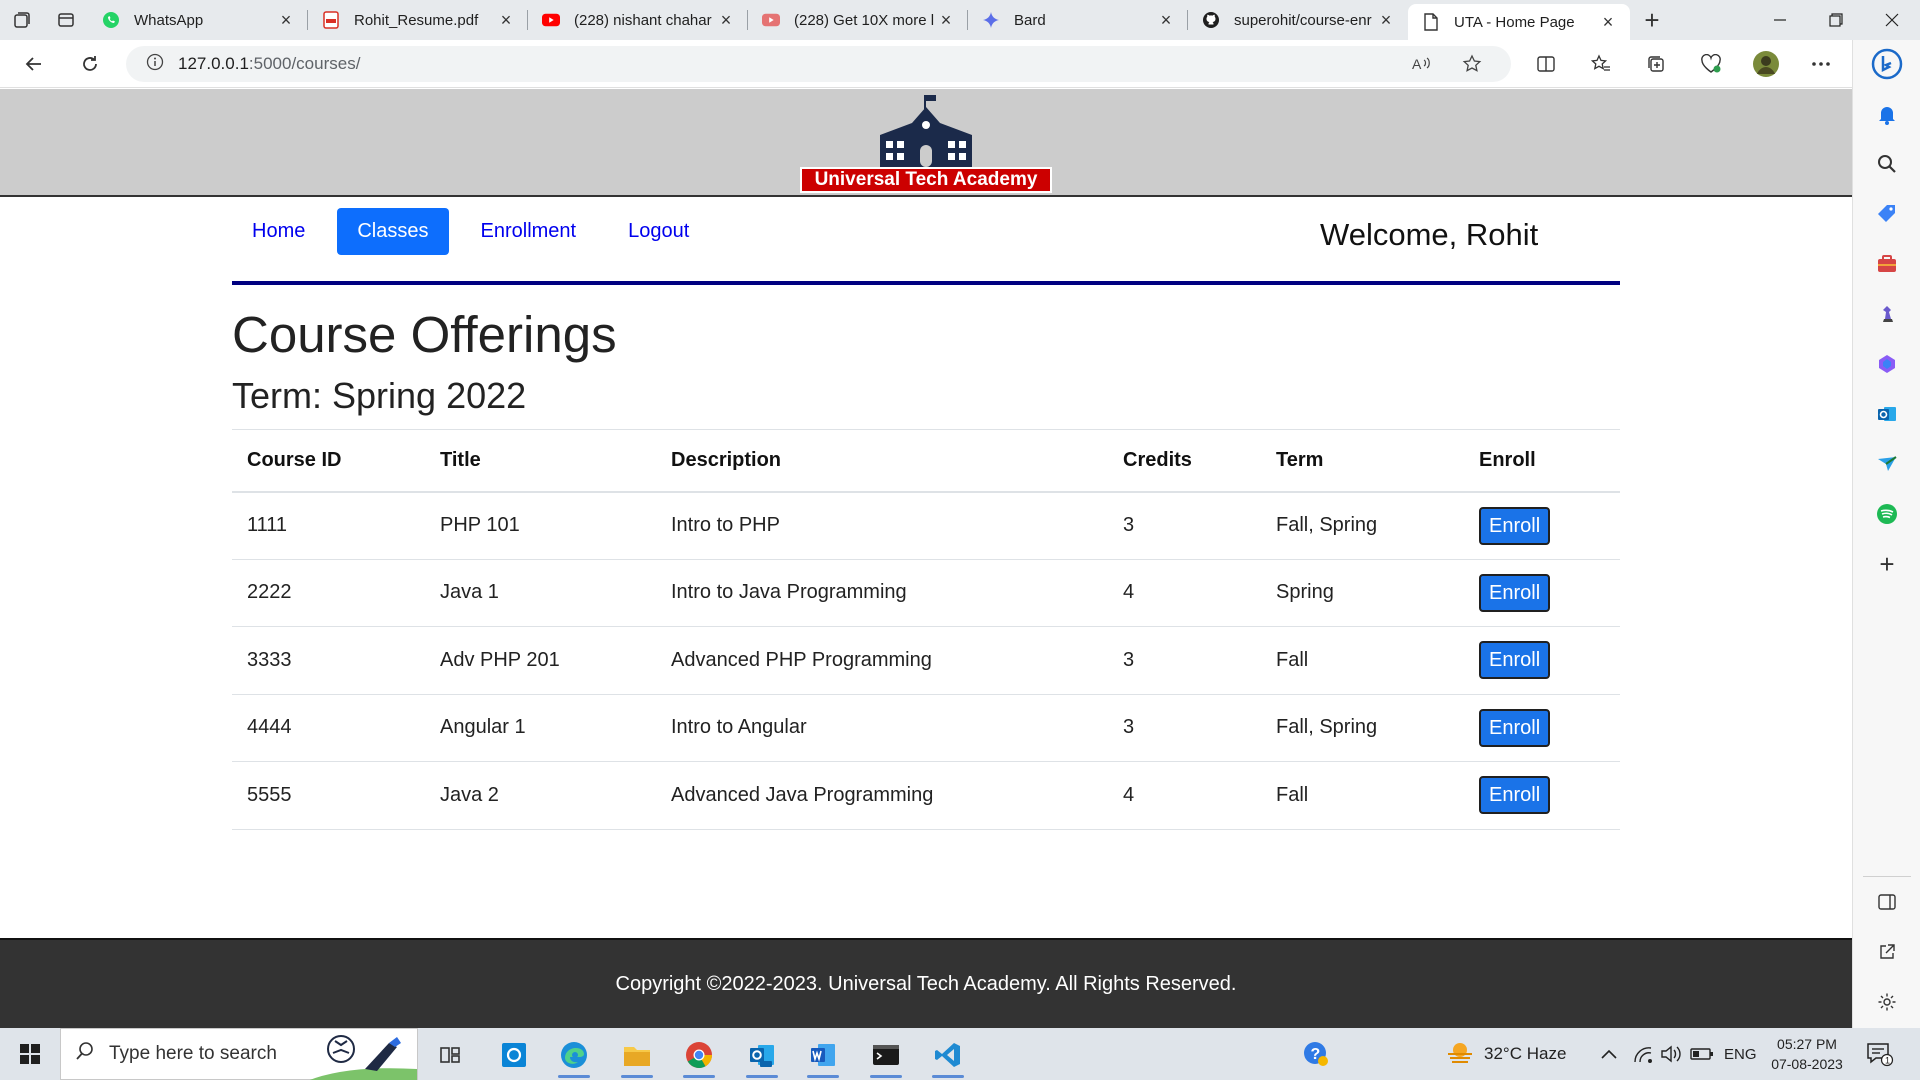  I want to click on help-icon: ?, so click(1316, 1054).